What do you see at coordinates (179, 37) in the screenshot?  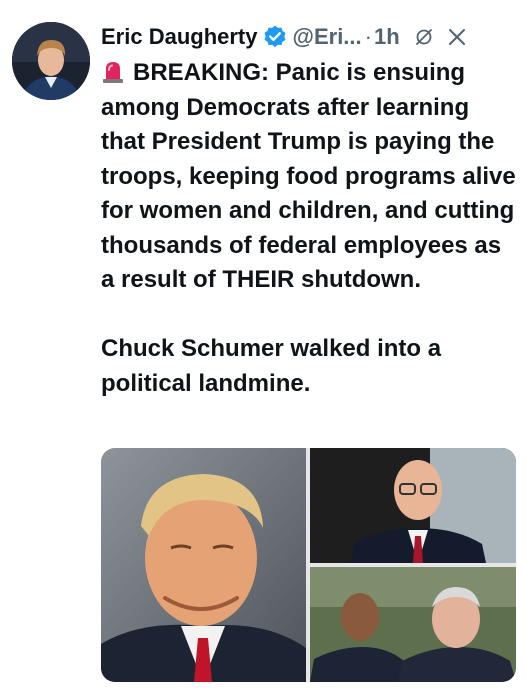 I see `author-name: Eric Daugherty` at bounding box center [179, 37].